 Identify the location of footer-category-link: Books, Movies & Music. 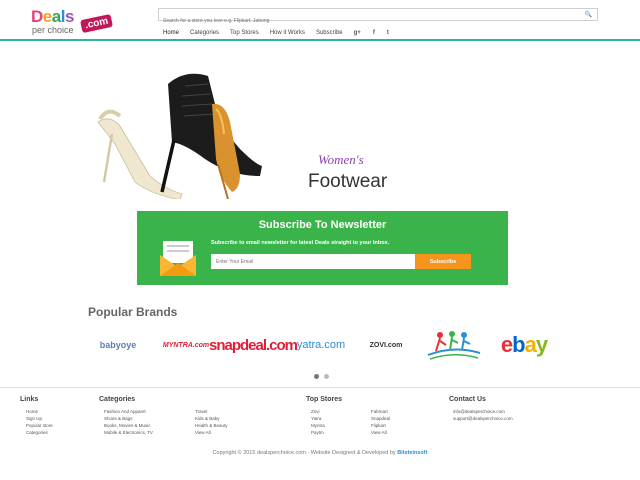
(127, 425).